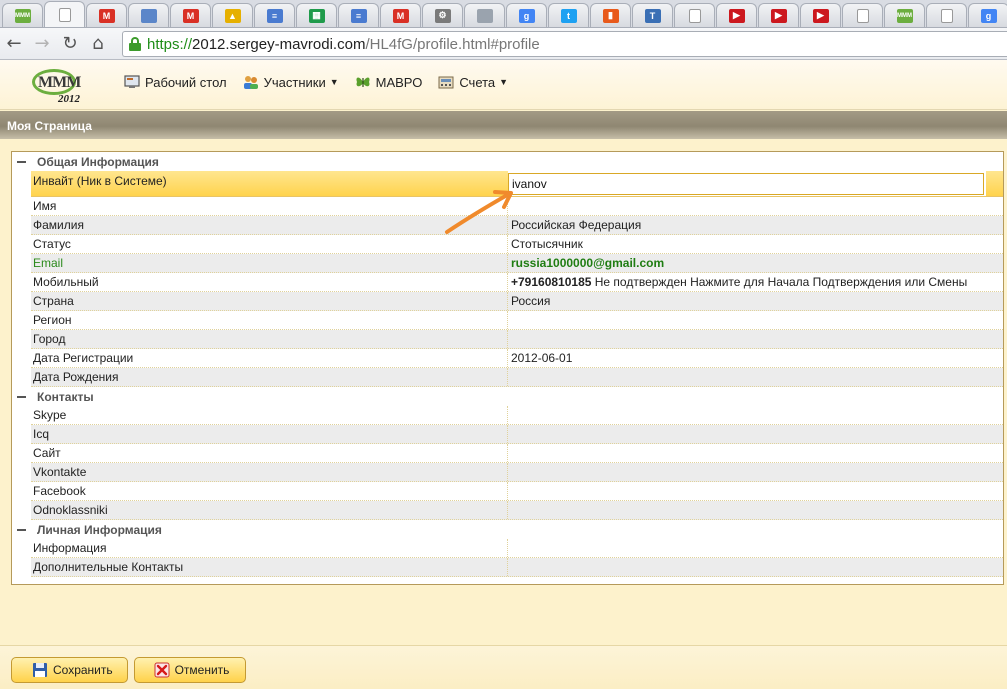  I want to click on menu-item-participants: Участники ▼, so click(291, 82).